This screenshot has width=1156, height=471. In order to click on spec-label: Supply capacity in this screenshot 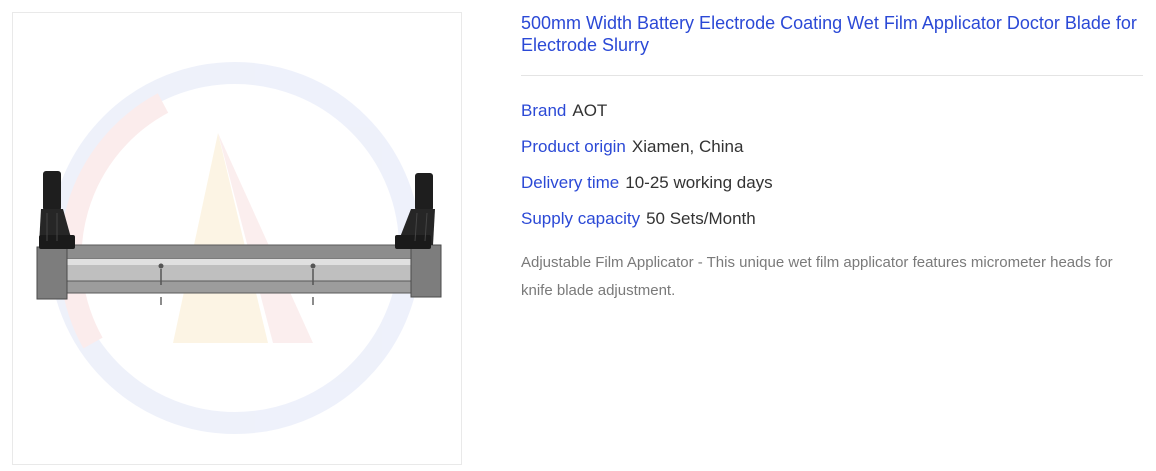, I will do `click(581, 218)`.